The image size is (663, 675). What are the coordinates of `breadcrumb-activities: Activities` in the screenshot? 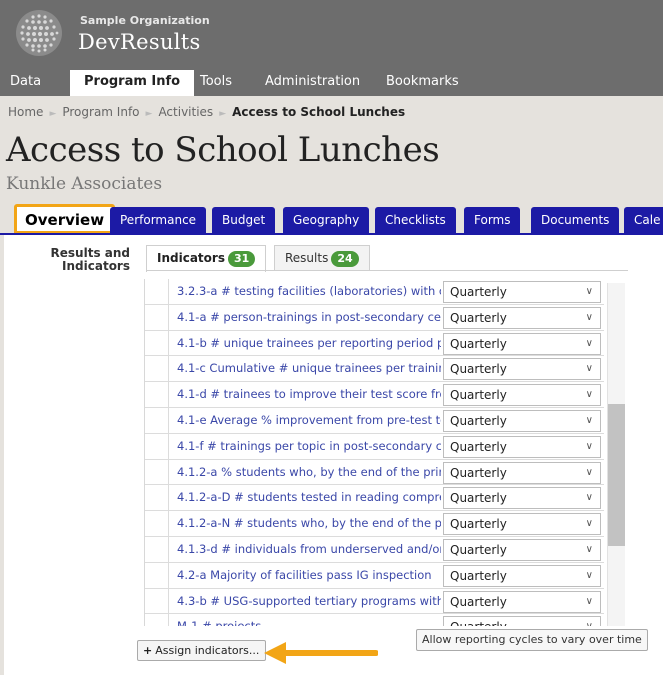 It's located at (185, 112).